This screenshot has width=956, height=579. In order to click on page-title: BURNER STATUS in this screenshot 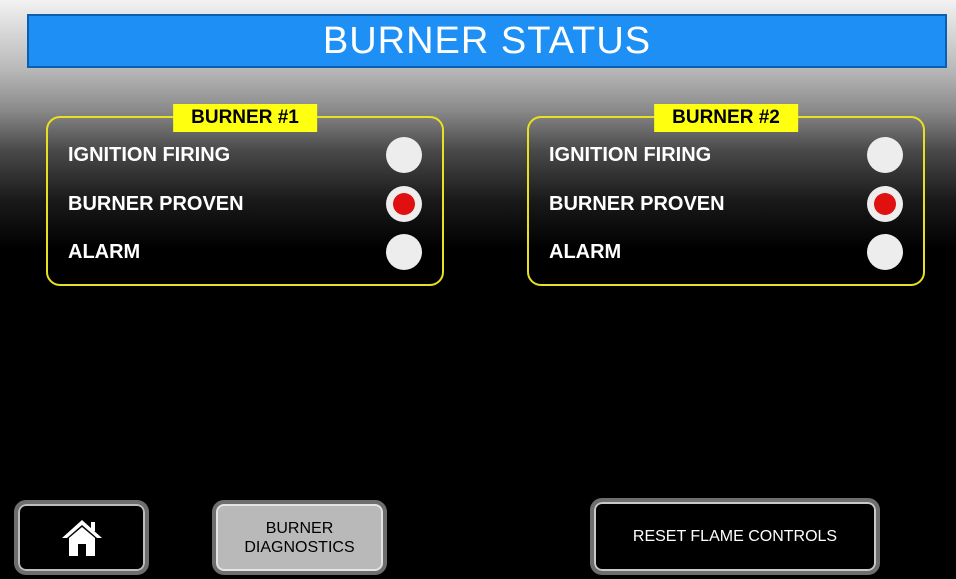, I will do `click(487, 40)`.